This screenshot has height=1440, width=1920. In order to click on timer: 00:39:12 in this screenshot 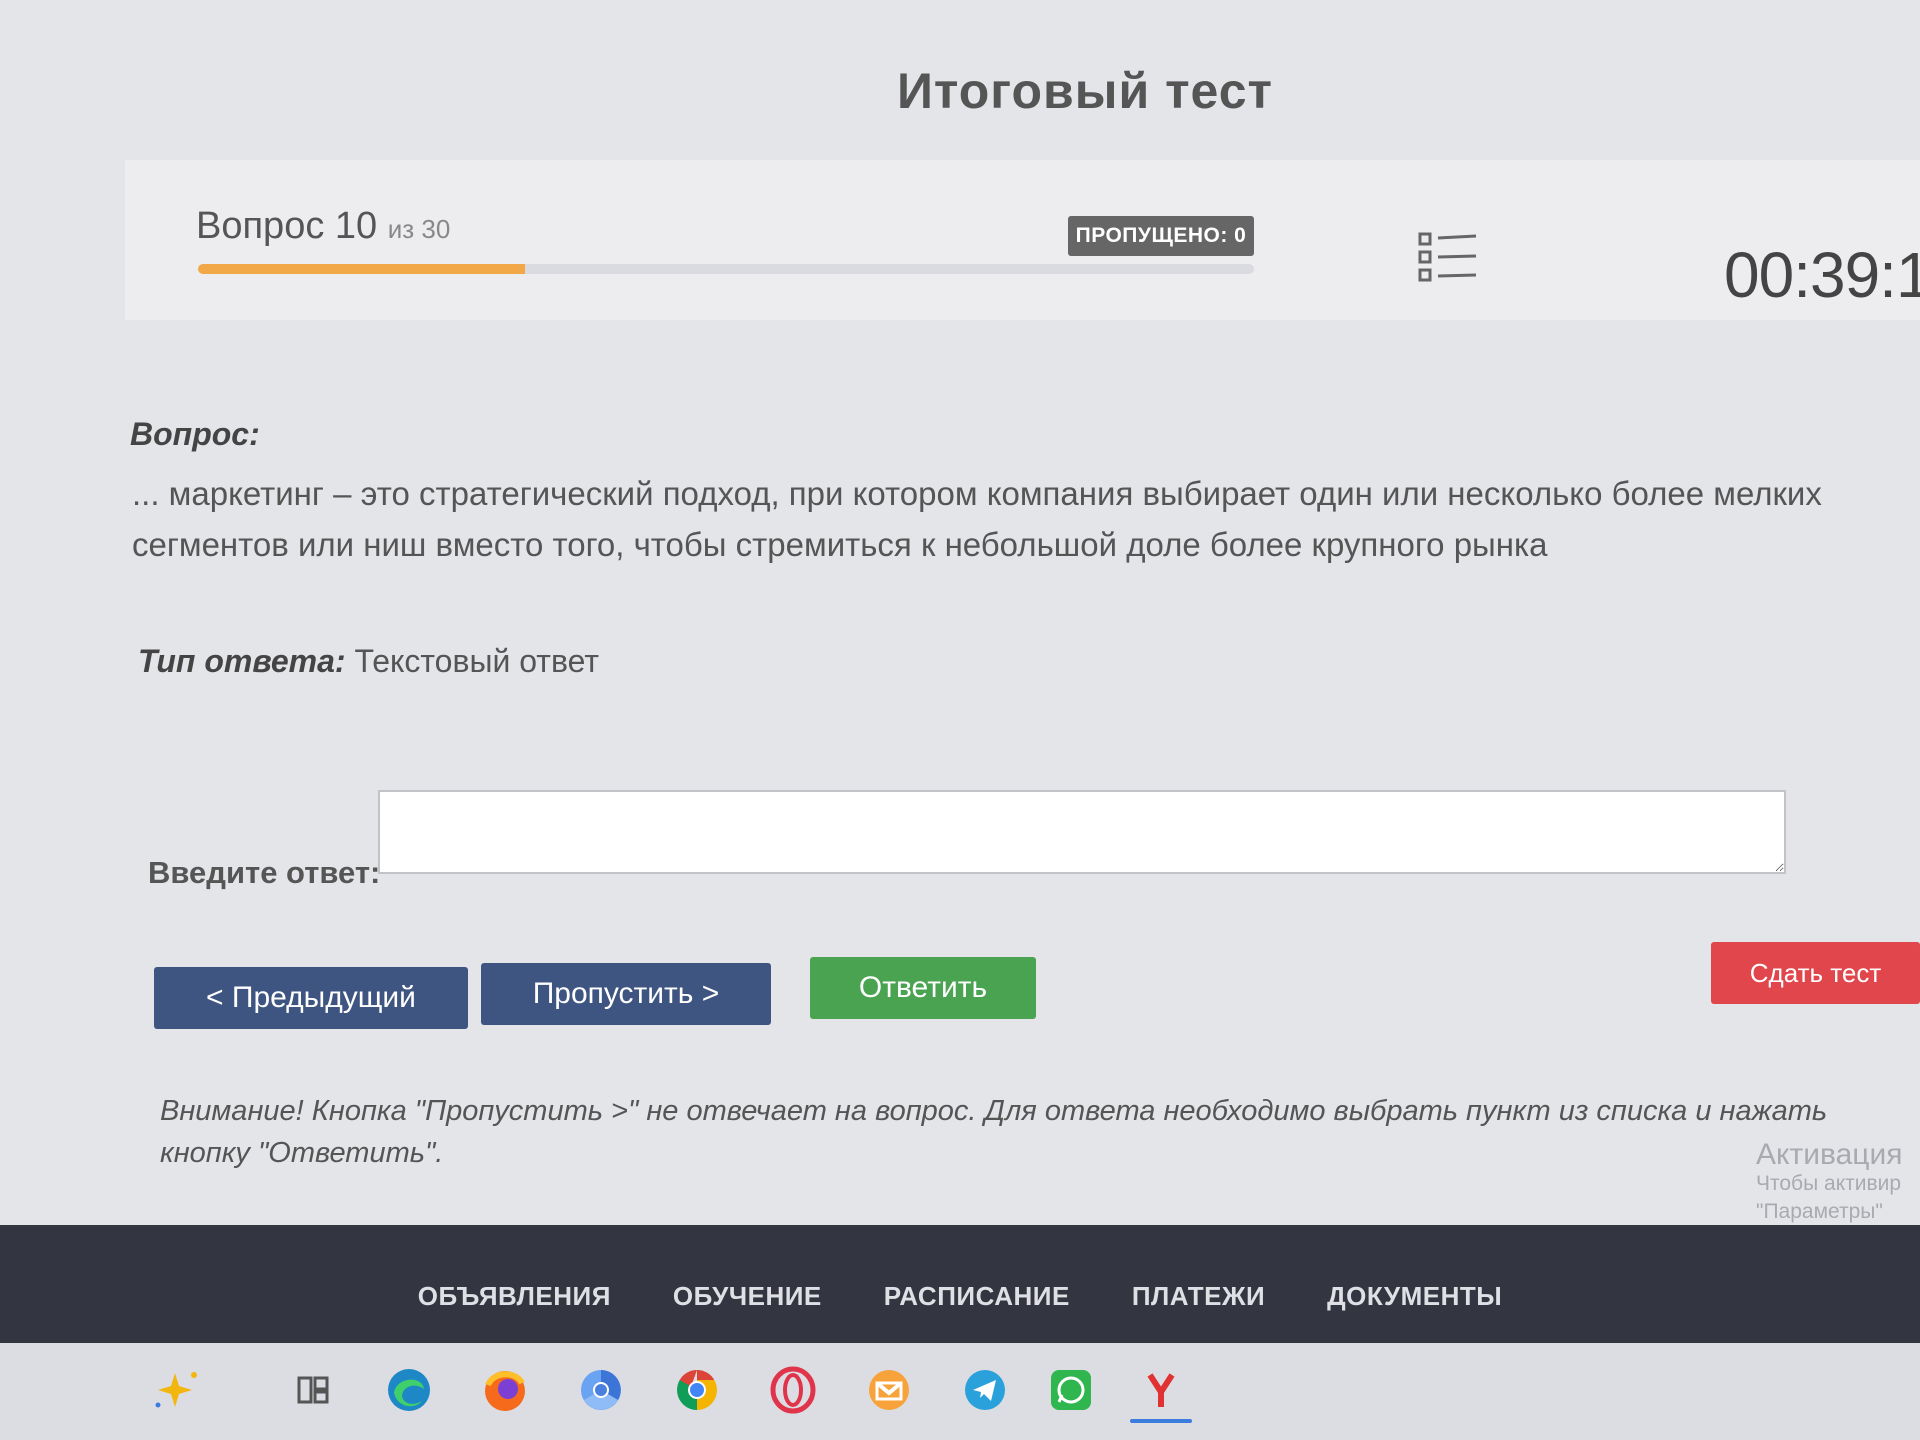, I will do `click(1822, 275)`.